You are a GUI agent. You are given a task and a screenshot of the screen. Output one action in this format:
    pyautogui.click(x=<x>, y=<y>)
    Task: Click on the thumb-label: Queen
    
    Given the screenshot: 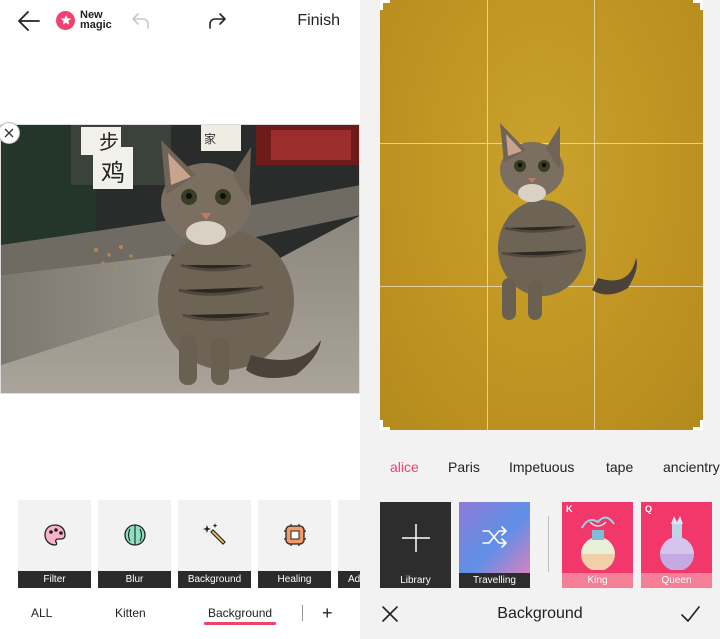 What is the action you would take?
    pyautogui.click(x=676, y=580)
    